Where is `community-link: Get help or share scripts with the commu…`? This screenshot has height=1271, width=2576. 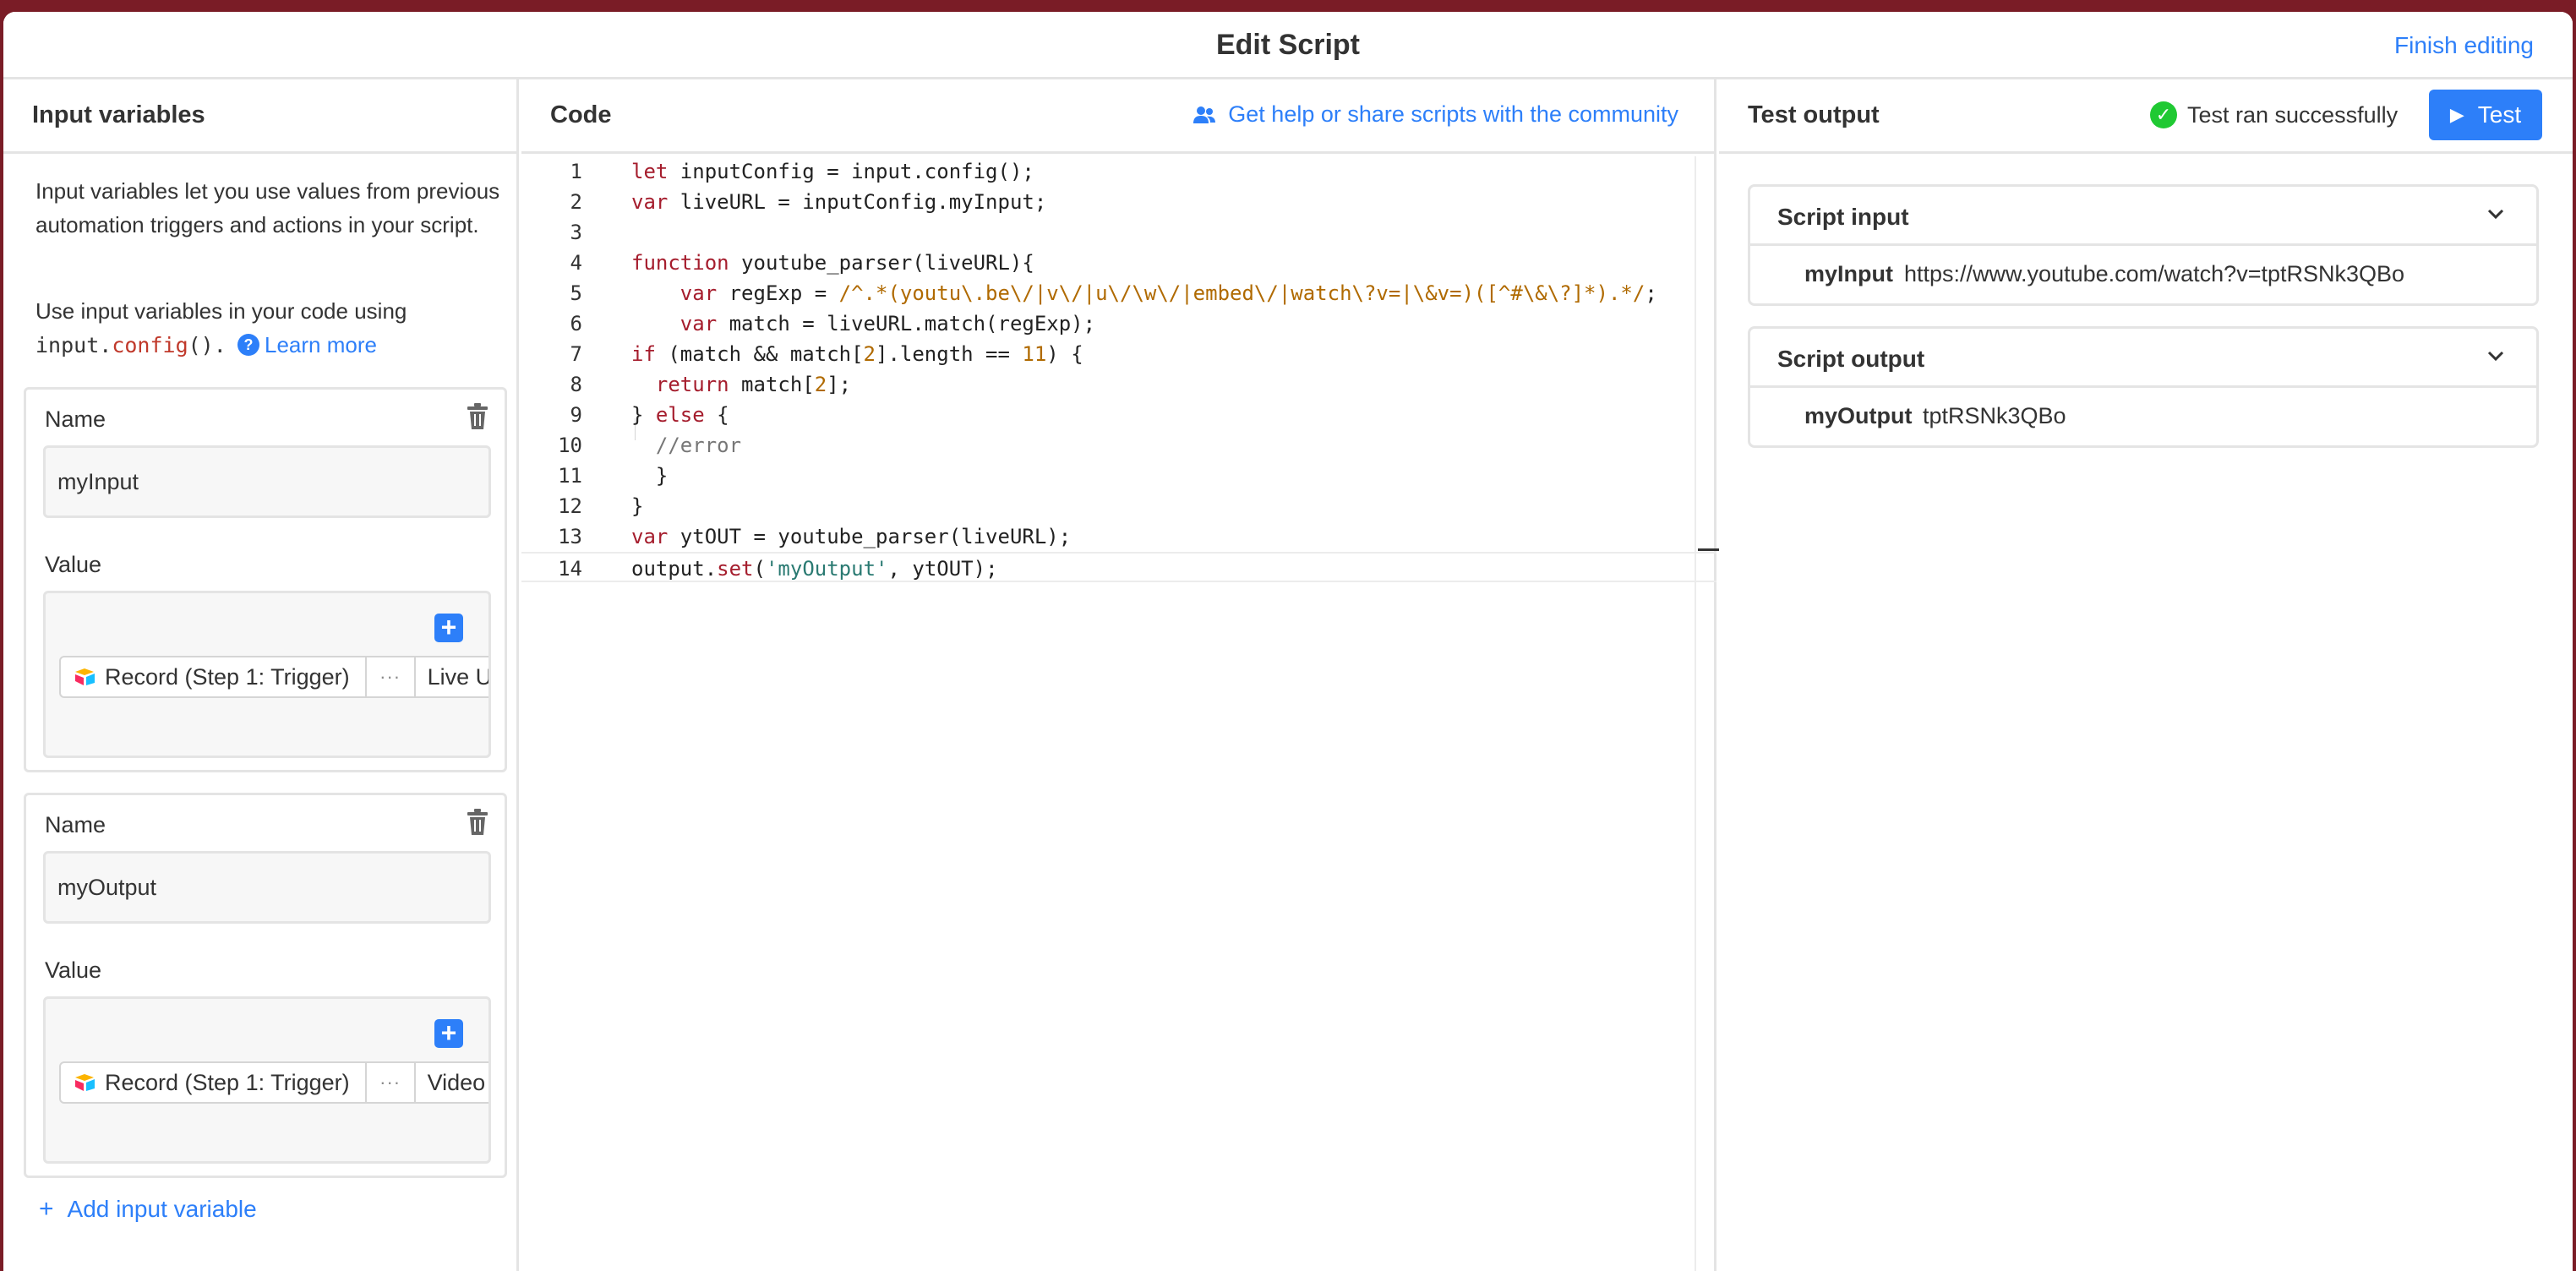 community-link: Get help or share scripts with the commu… is located at coordinates (1435, 114).